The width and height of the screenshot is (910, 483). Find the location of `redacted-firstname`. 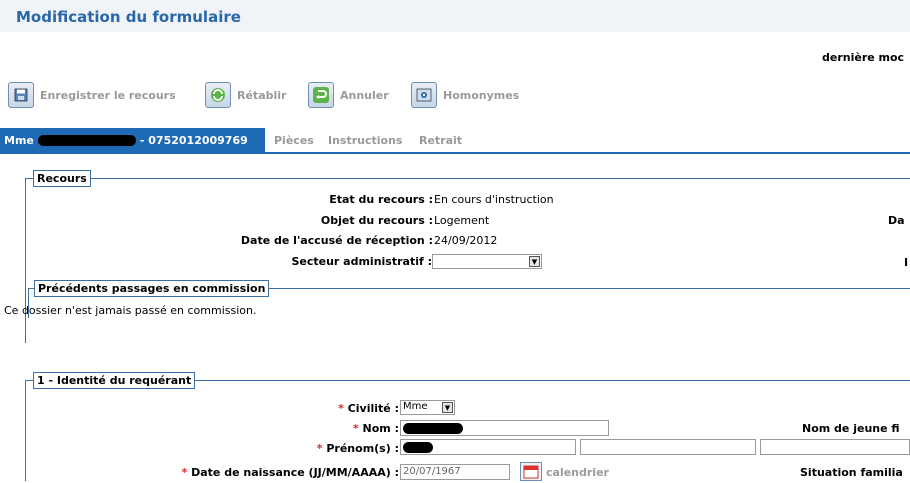

redacted-firstname is located at coordinates (418, 447).